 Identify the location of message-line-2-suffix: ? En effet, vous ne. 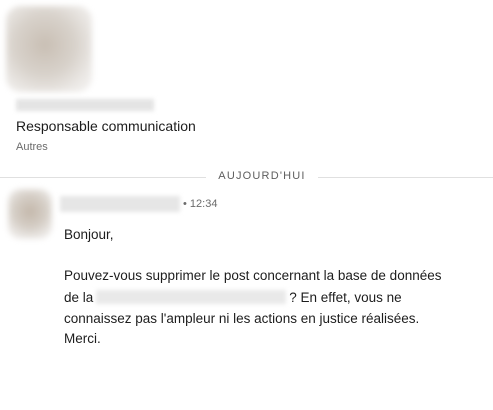
(345, 297).